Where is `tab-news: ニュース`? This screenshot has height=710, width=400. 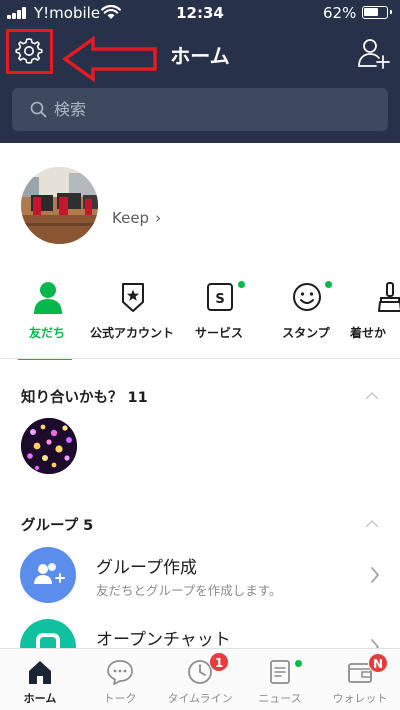 tab-news: ニュース is located at coordinates (280, 679).